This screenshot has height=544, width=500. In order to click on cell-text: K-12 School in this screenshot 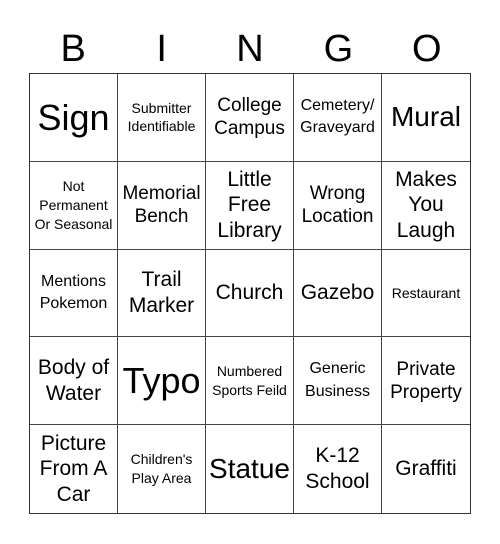, I will do `click(337, 469)`.